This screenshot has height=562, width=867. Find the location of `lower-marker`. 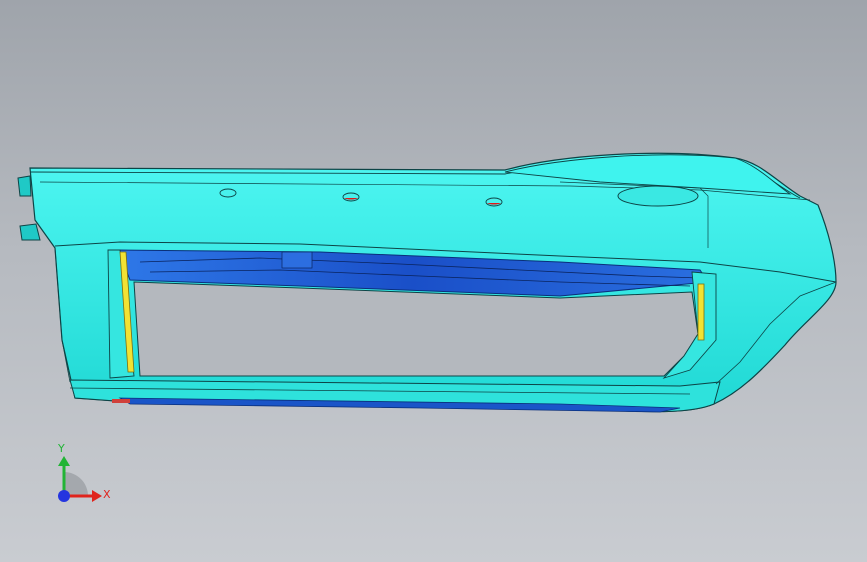

lower-marker is located at coordinates (121, 401).